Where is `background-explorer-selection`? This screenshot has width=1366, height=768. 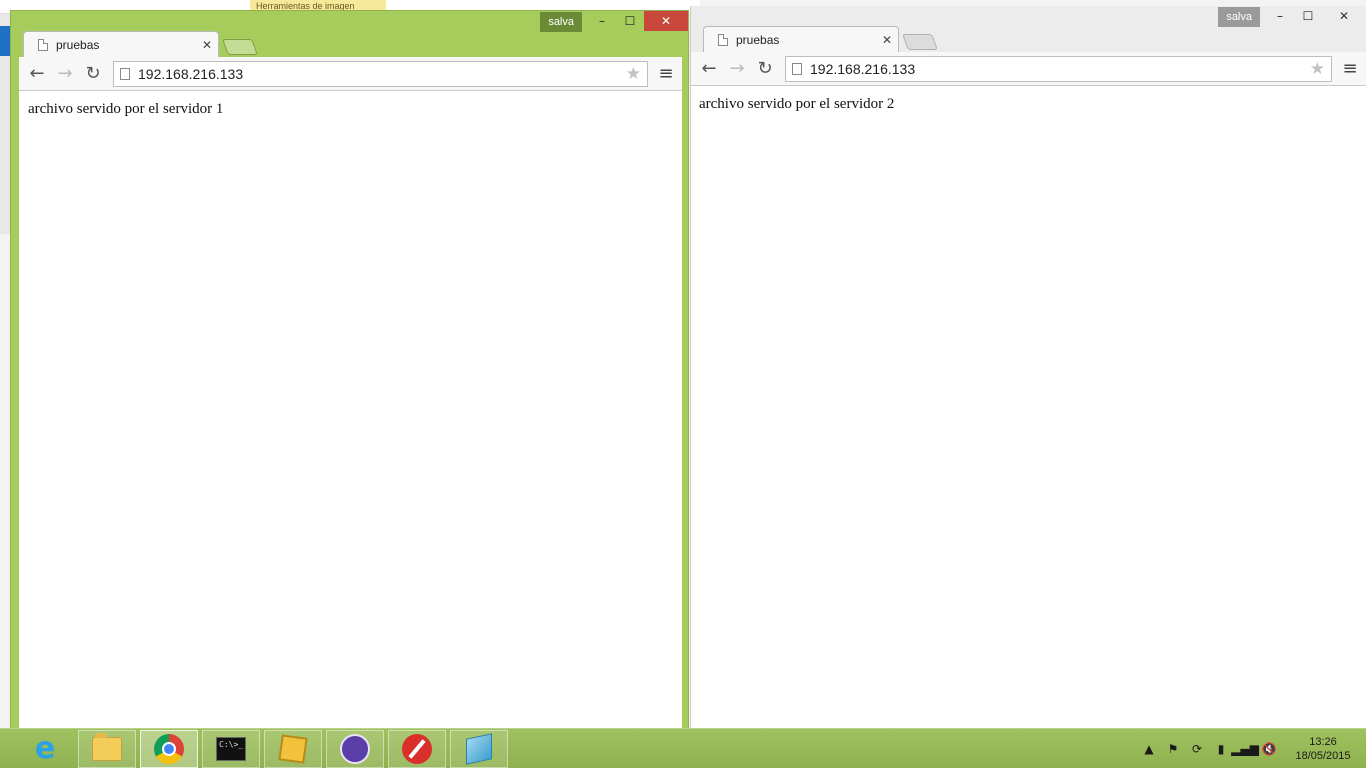
background-explorer-selection is located at coordinates (5, 41).